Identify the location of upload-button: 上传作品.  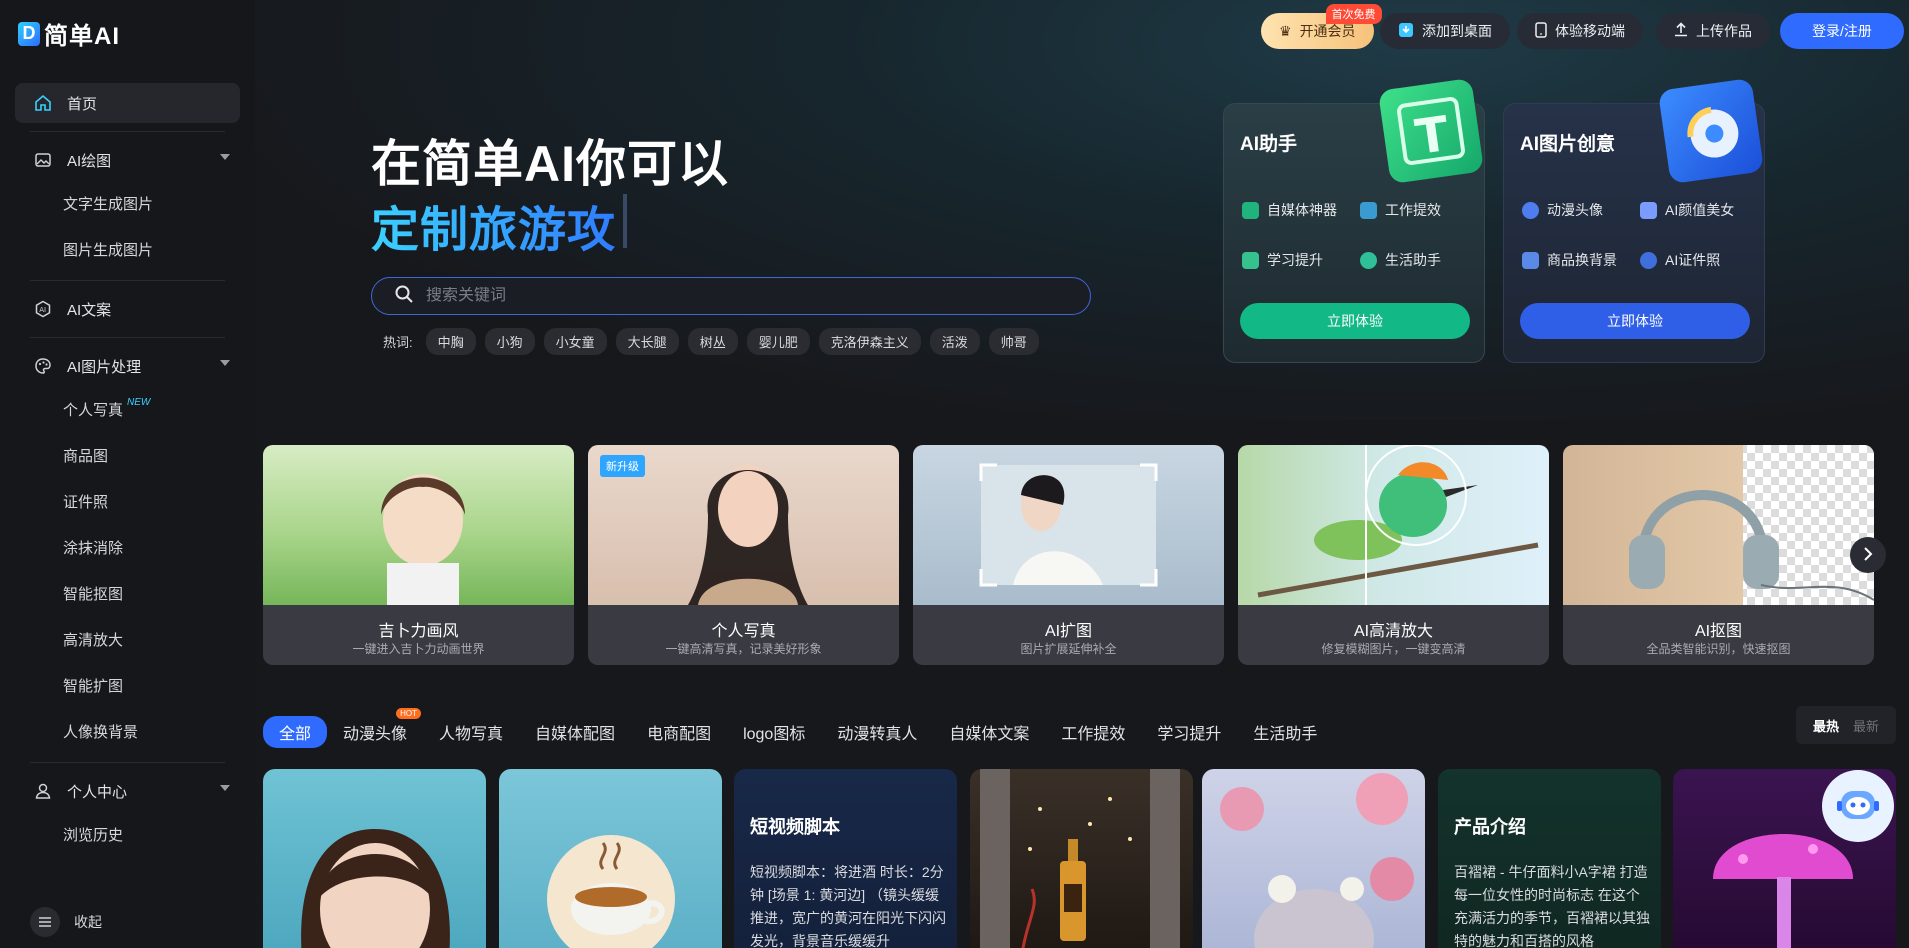
(1713, 31).